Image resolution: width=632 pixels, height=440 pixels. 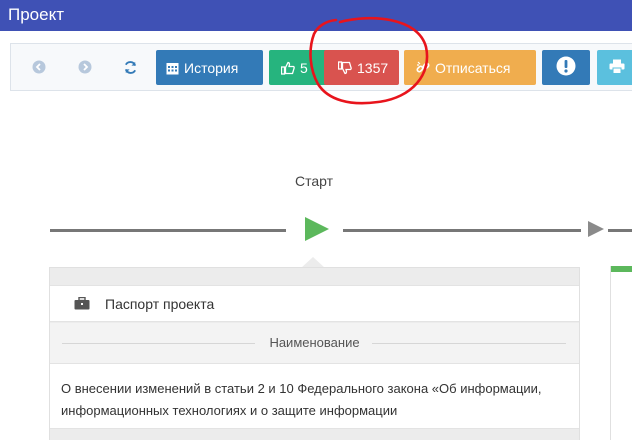 What do you see at coordinates (316, 15) in the screenshot?
I see `title-bar: Проект` at bounding box center [316, 15].